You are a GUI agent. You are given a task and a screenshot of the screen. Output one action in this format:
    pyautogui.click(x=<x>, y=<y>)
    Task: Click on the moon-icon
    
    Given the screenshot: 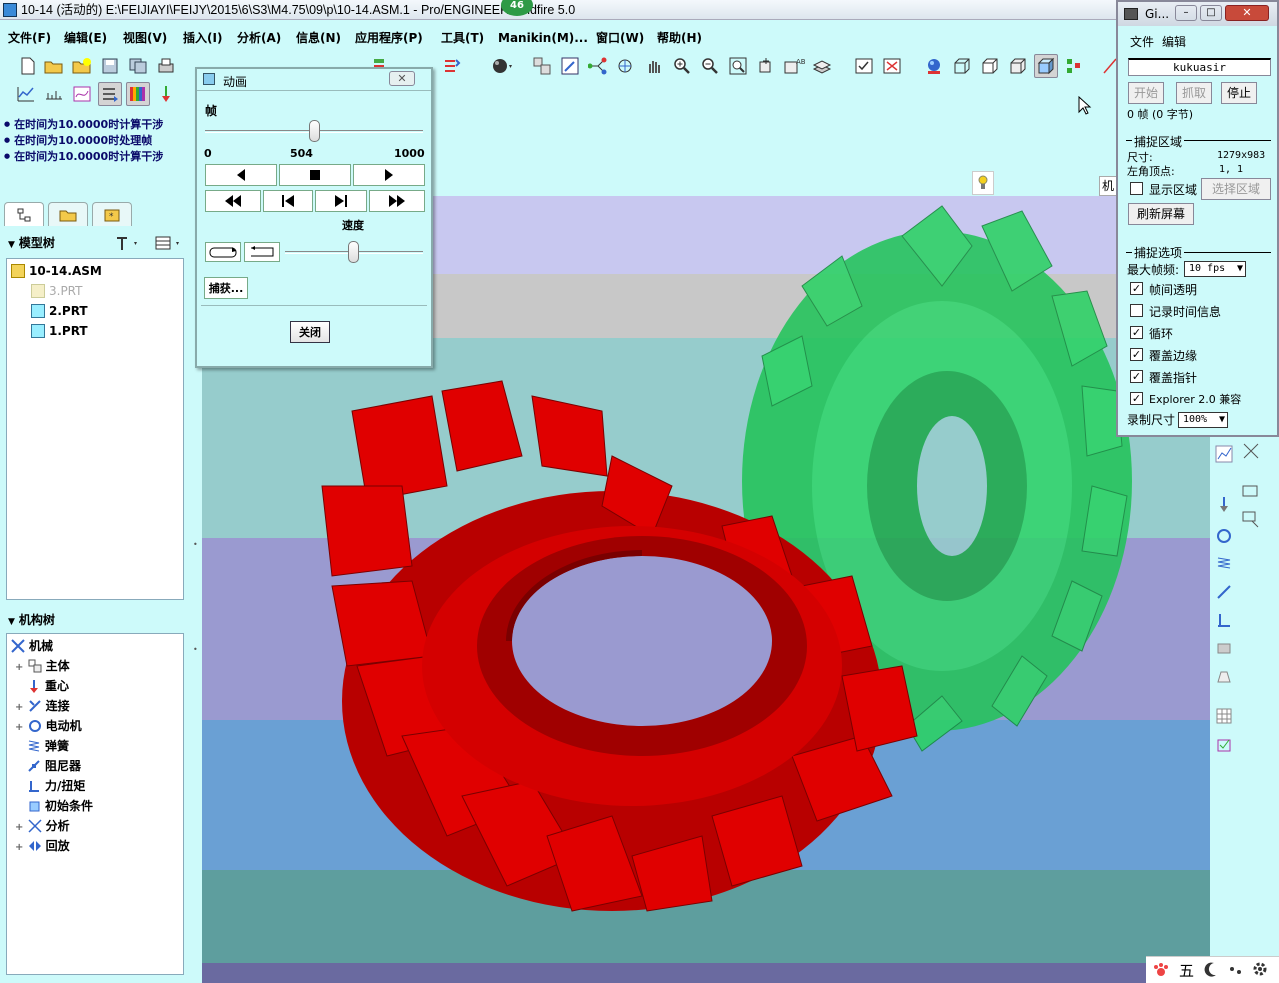 What is the action you would take?
    pyautogui.click(x=1211, y=970)
    